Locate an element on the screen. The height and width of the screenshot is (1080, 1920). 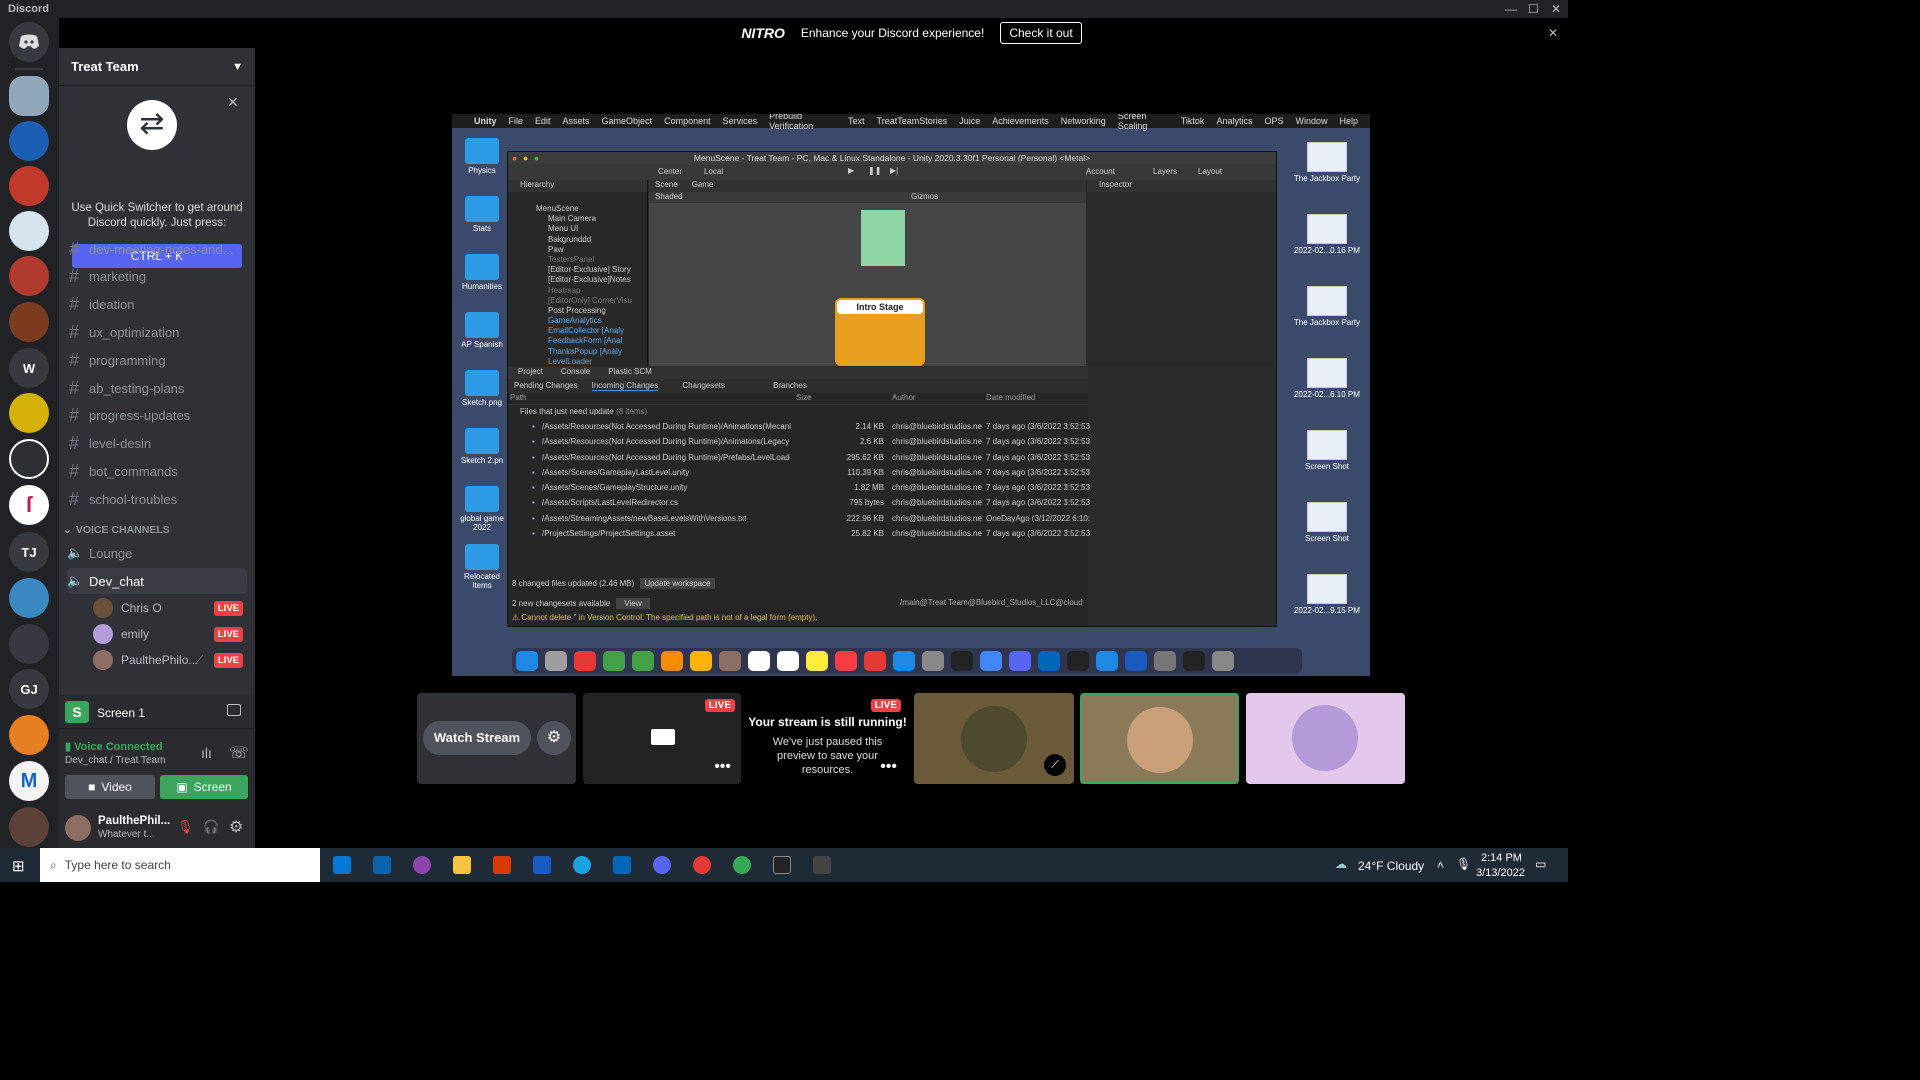
channel-item: # programming is located at coordinates (157, 360).